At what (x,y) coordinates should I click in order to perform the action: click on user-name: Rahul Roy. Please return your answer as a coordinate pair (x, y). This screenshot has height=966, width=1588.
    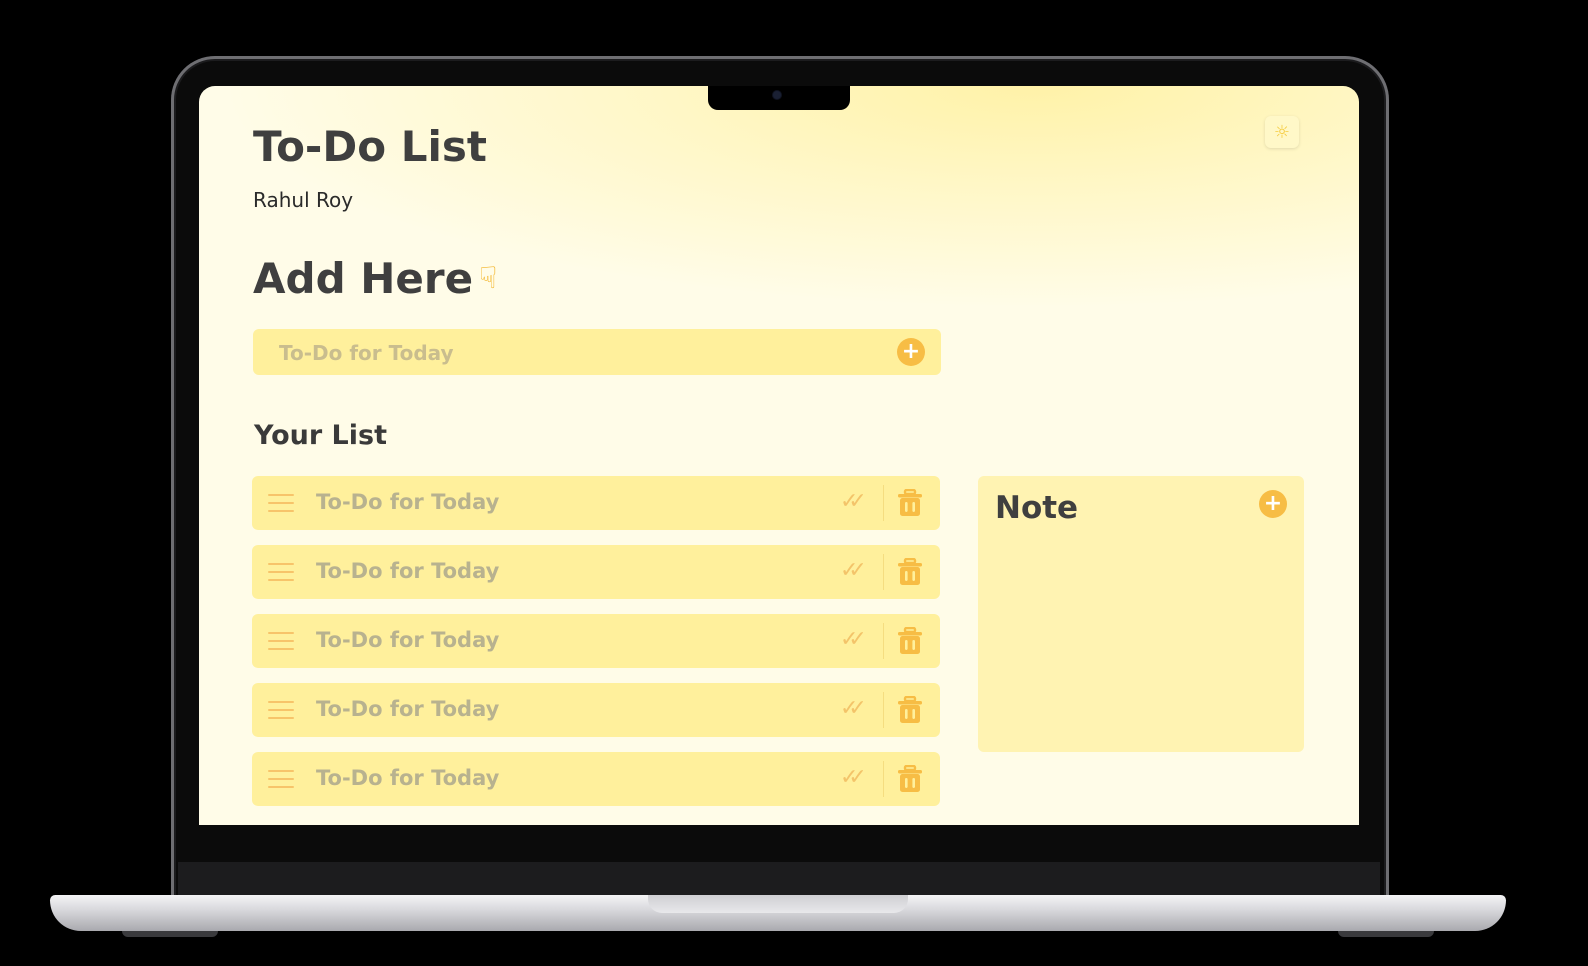
    Looking at the image, I should click on (303, 200).